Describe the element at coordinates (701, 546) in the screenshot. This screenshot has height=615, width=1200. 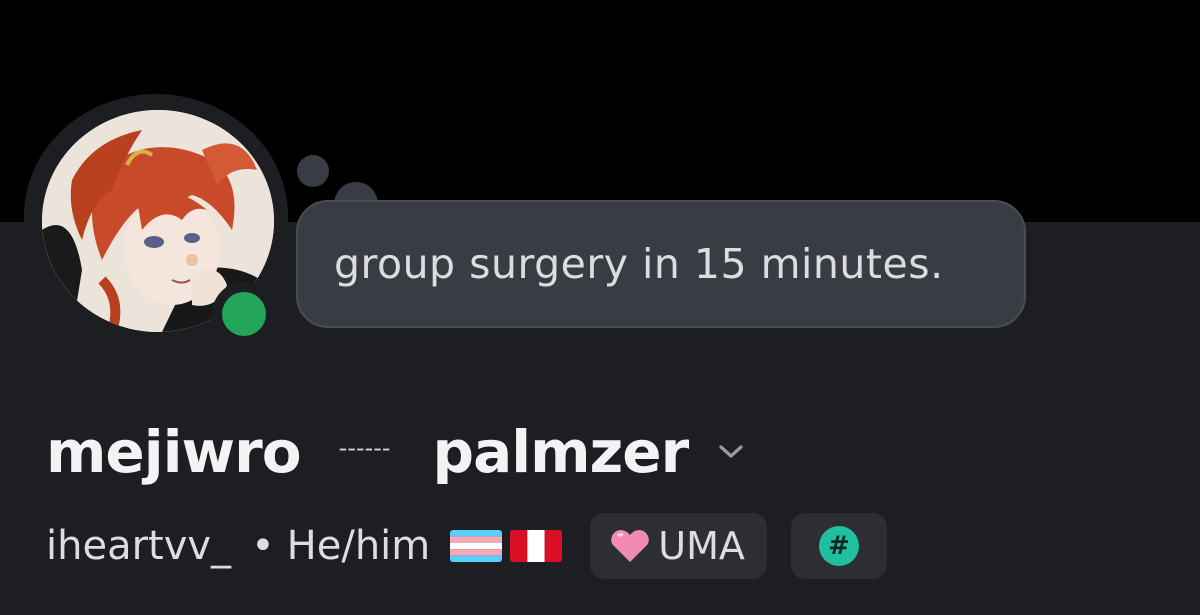
I see `uma-badge-label: UMA` at that location.